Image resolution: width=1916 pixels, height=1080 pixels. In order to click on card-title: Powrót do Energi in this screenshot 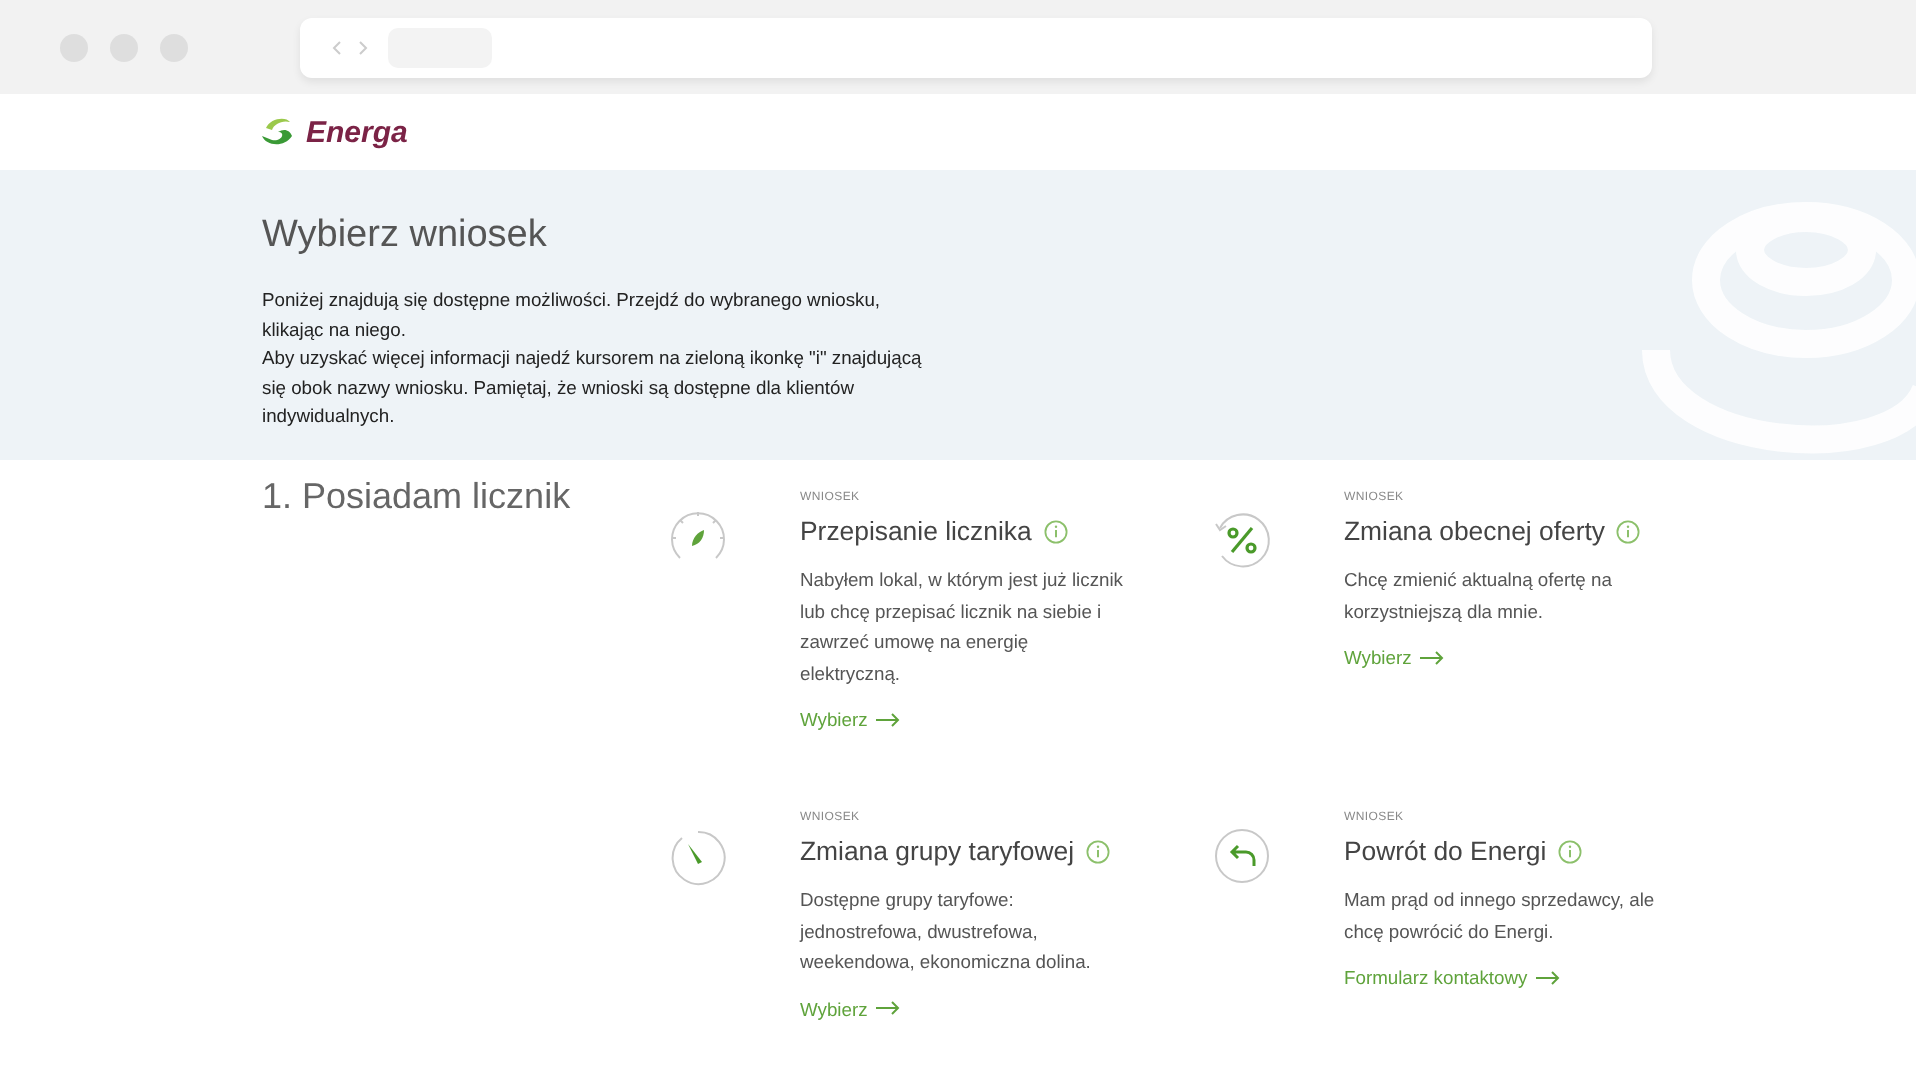, I will do `click(1445, 851)`.